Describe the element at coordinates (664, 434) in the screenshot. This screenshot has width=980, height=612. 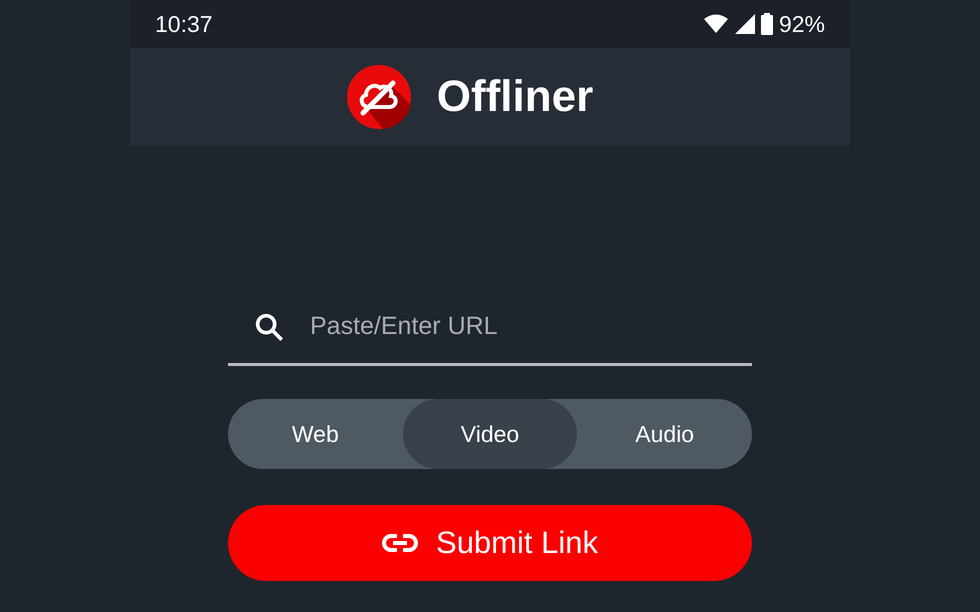
I see `mode-tab: Audio` at that location.